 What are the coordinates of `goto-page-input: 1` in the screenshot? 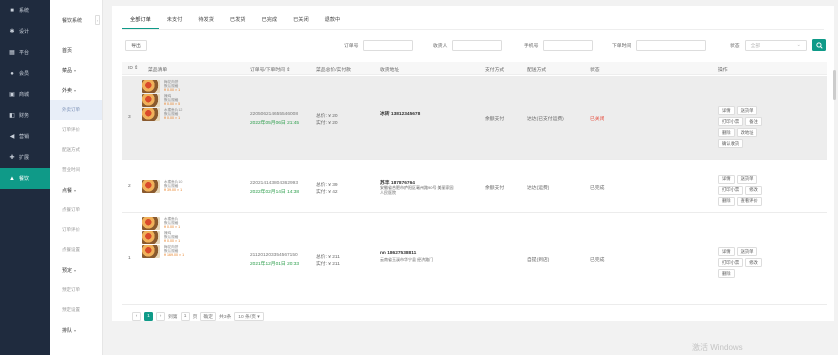 It's located at (185, 316).